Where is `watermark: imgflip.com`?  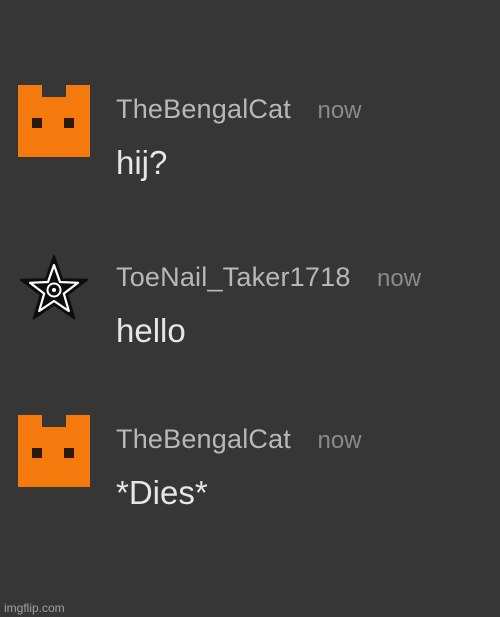
watermark: imgflip.com is located at coordinates (34, 608).